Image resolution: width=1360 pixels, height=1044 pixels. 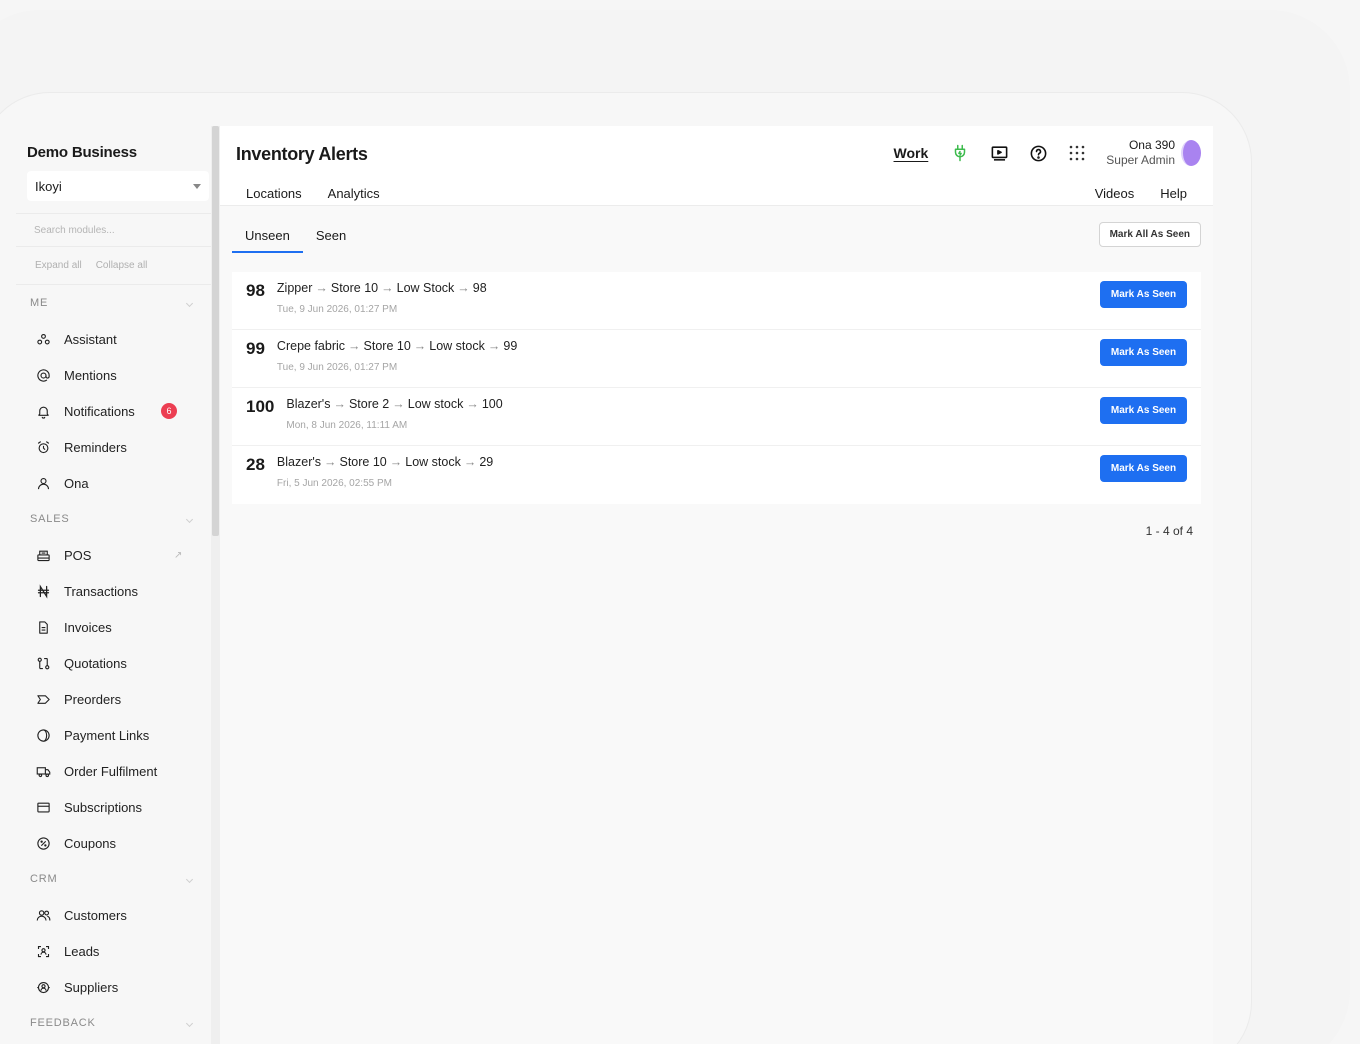 What do you see at coordinates (260, 406) in the screenshot?
I see `alert-quantity: 100` at bounding box center [260, 406].